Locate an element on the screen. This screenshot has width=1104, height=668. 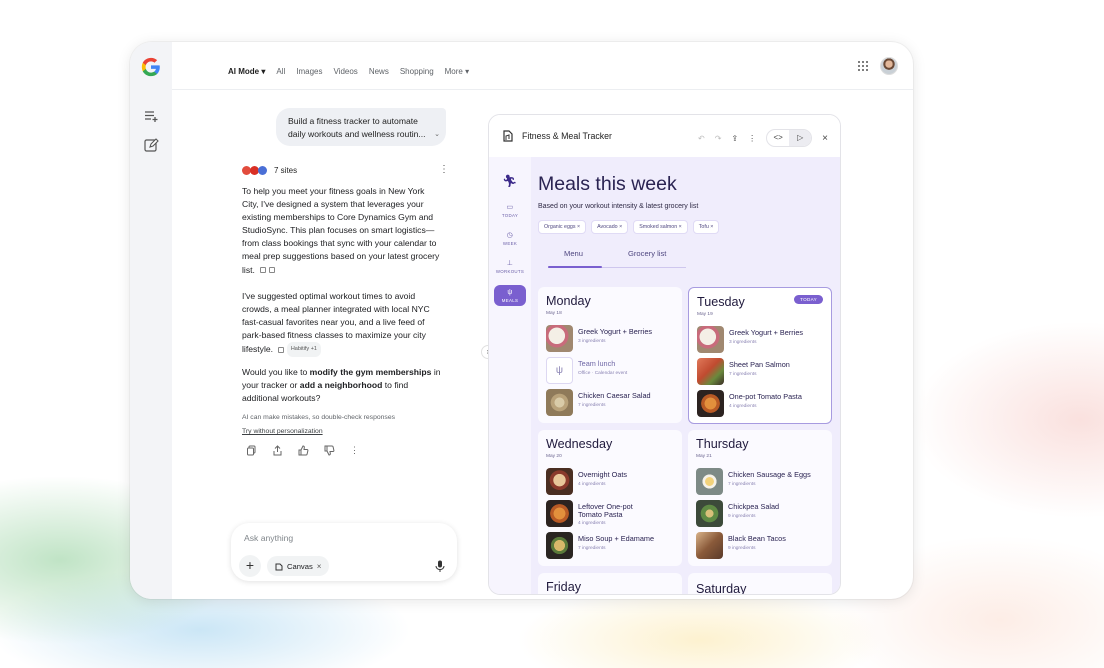
canvas-tool-chip: Canvas × is located at coordinates (298, 566).